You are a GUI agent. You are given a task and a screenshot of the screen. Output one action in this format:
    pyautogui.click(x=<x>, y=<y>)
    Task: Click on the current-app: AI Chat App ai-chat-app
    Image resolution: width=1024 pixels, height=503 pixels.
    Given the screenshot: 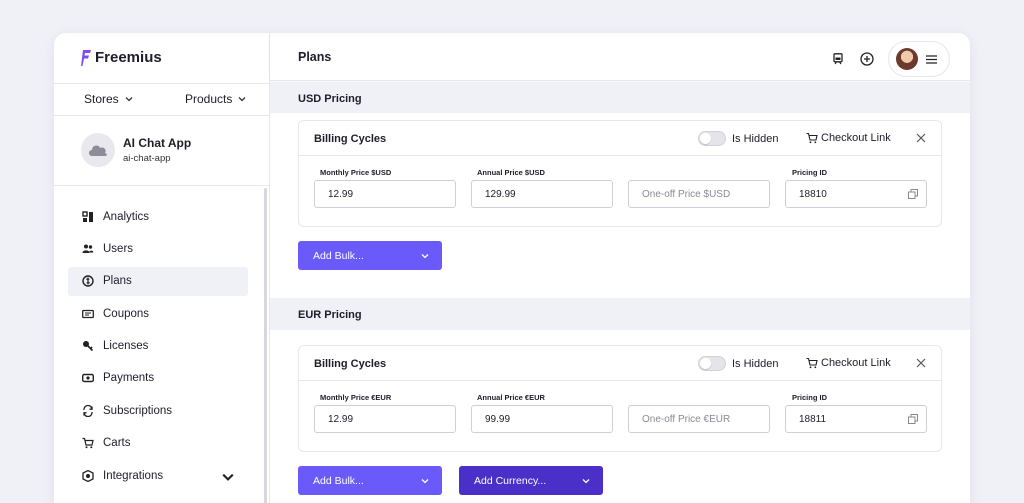 What is the action you would take?
    pyautogui.click(x=136, y=150)
    